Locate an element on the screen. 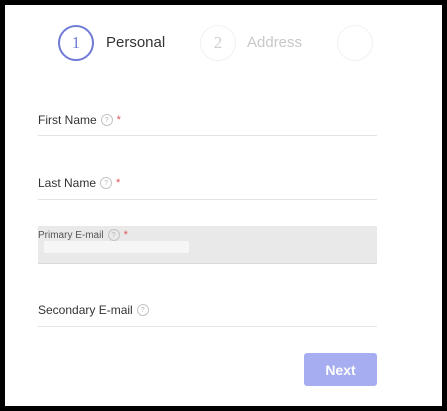 This screenshot has width=447, height=411. step-2-number: 2 is located at coordinates (218, 42).